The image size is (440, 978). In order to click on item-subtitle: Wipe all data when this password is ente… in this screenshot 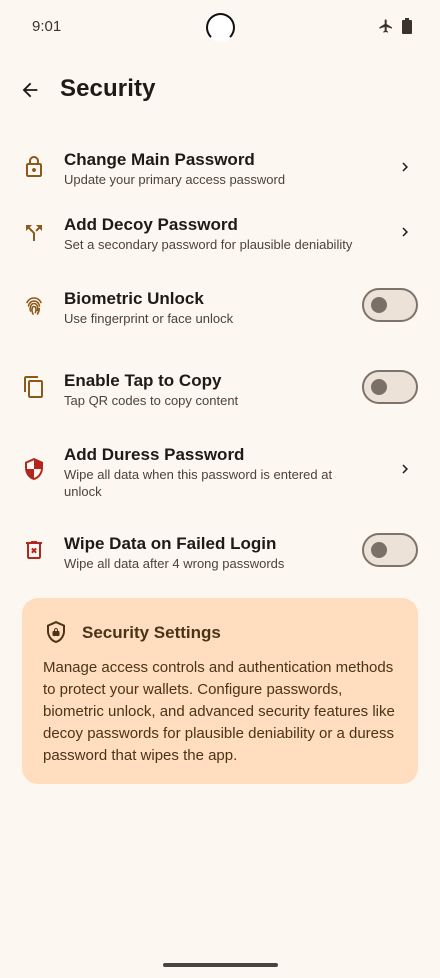, I will do `click(198, 483)`.